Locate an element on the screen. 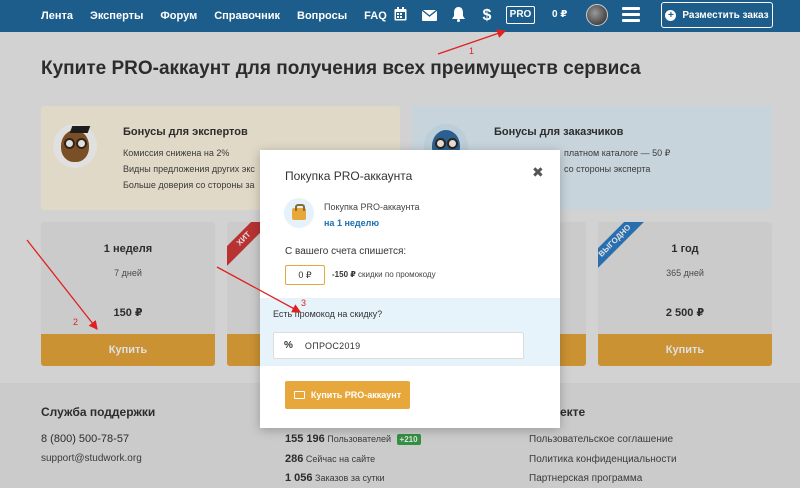 Image resolution: width=800 pixels, height=488 pixels. avatar is located at coordinates (597, 15).